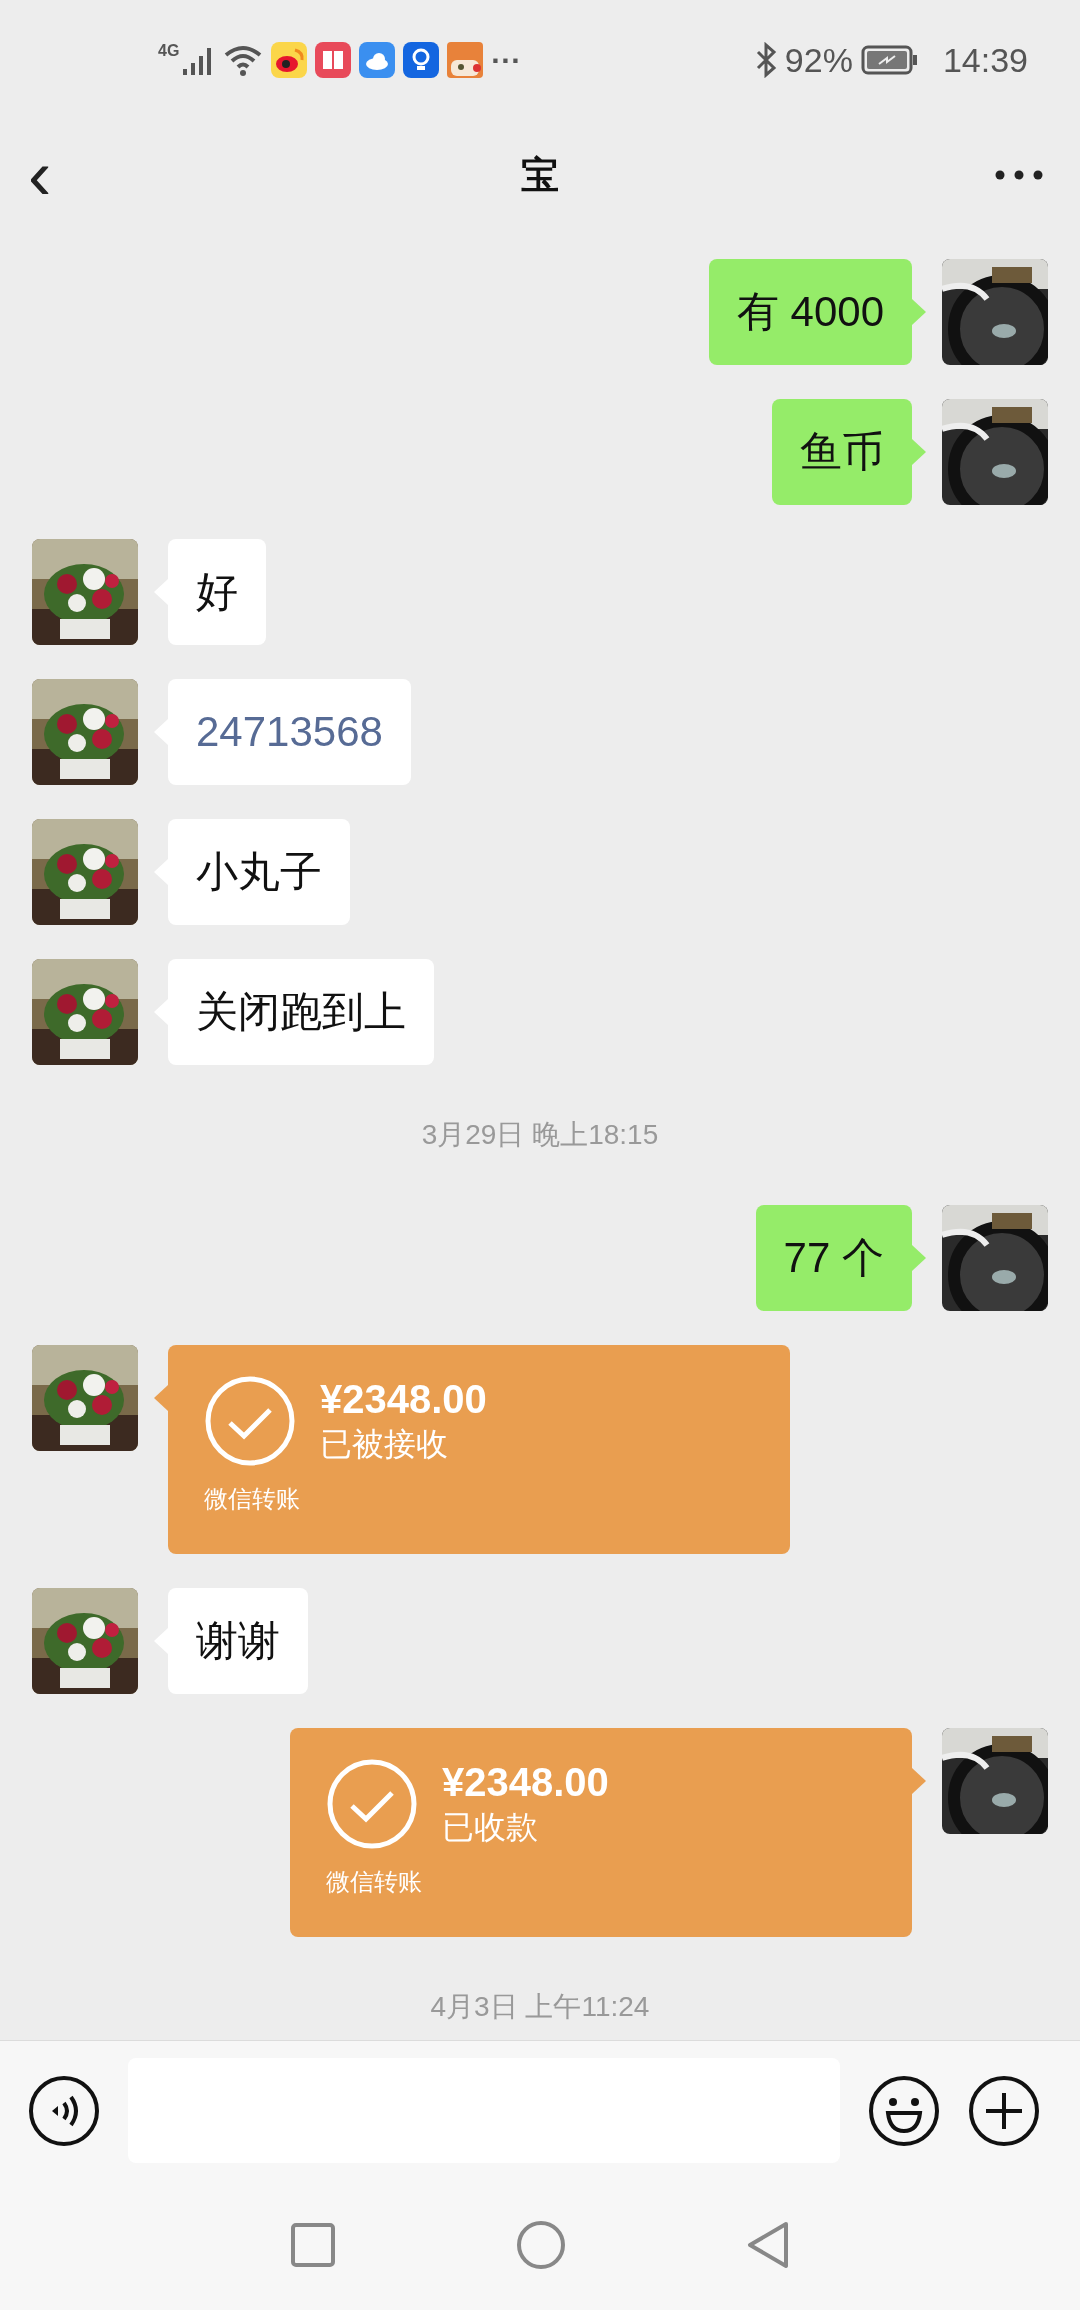 The image size is (1080, 2310). Describe the element at coordinates (540, 175) in the screenshot. I see `chat-title: 宝` at that location.